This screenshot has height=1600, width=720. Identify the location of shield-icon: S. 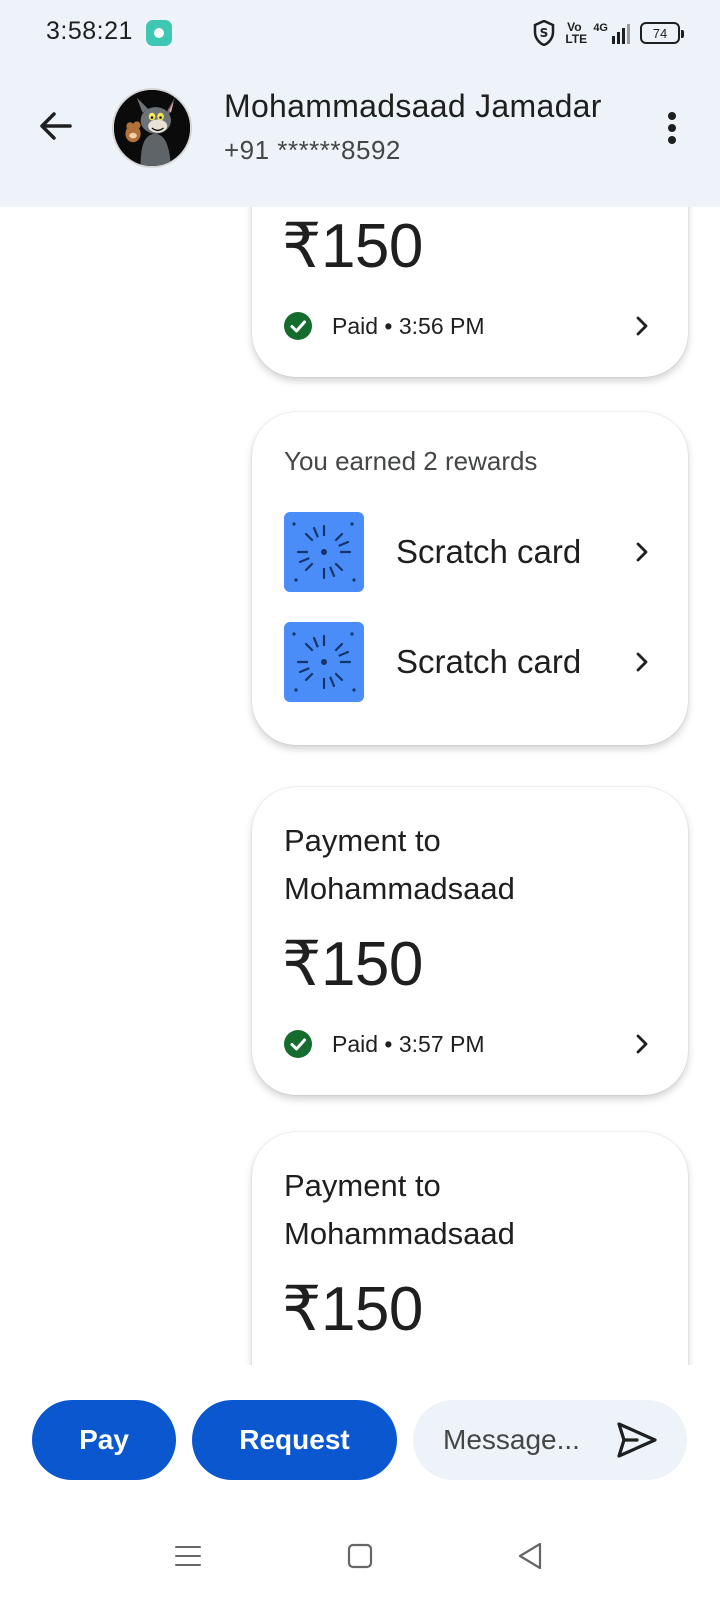
(544, 33).